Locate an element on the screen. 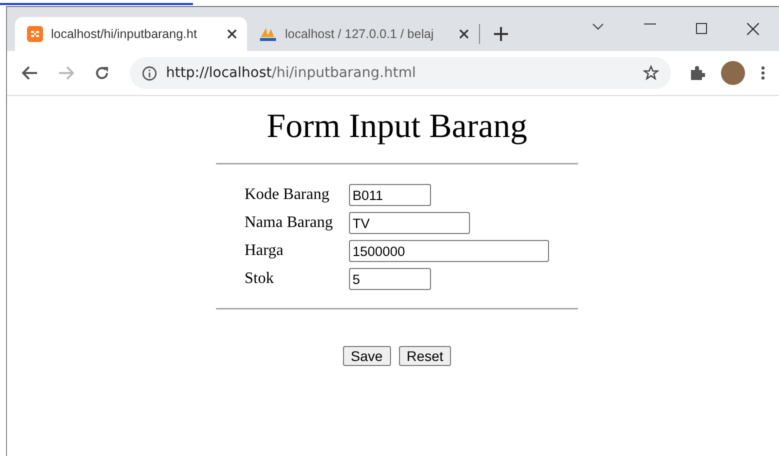  reload-icon is located at coordinates (102, 73).